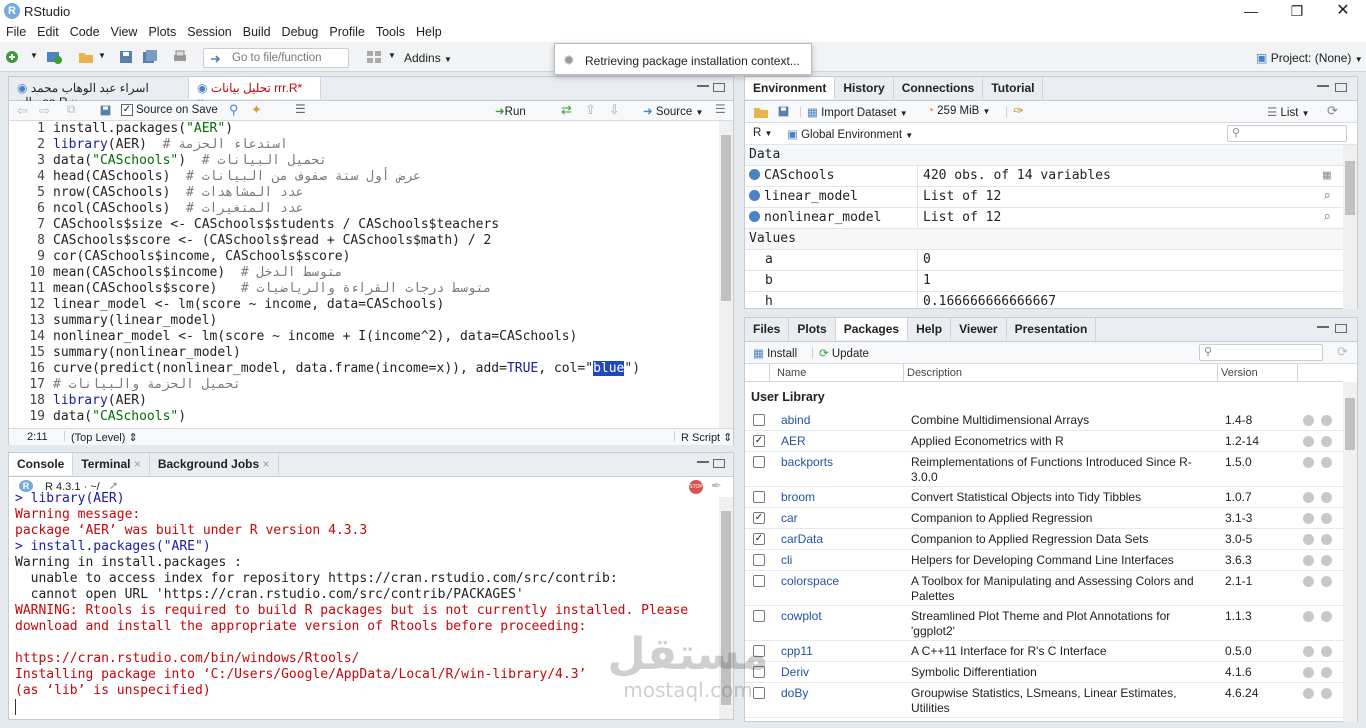  What do you see at coordinates (1044, 176) in the screenshot?
I see `env-row: CASchools 420 obs. of 14 variables ▦` at bounding box center [1044, 176].